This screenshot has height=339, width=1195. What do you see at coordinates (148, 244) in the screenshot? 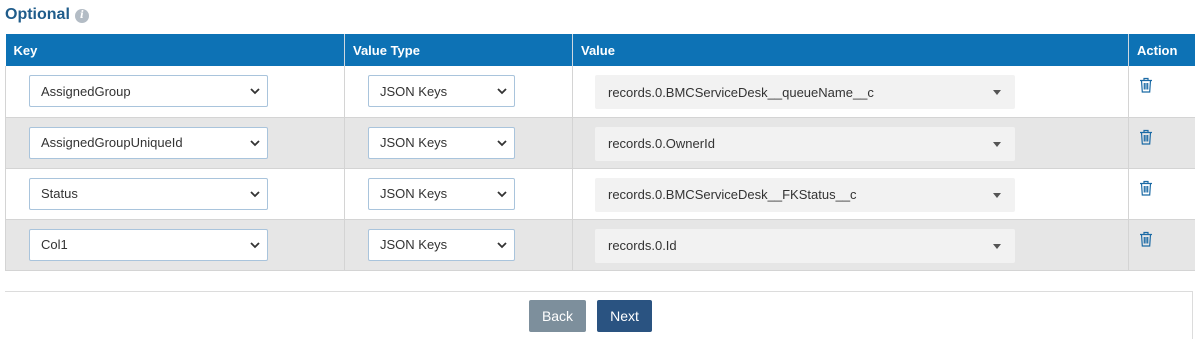
I see `key-select: Col1` at bounding box center [148, 244].